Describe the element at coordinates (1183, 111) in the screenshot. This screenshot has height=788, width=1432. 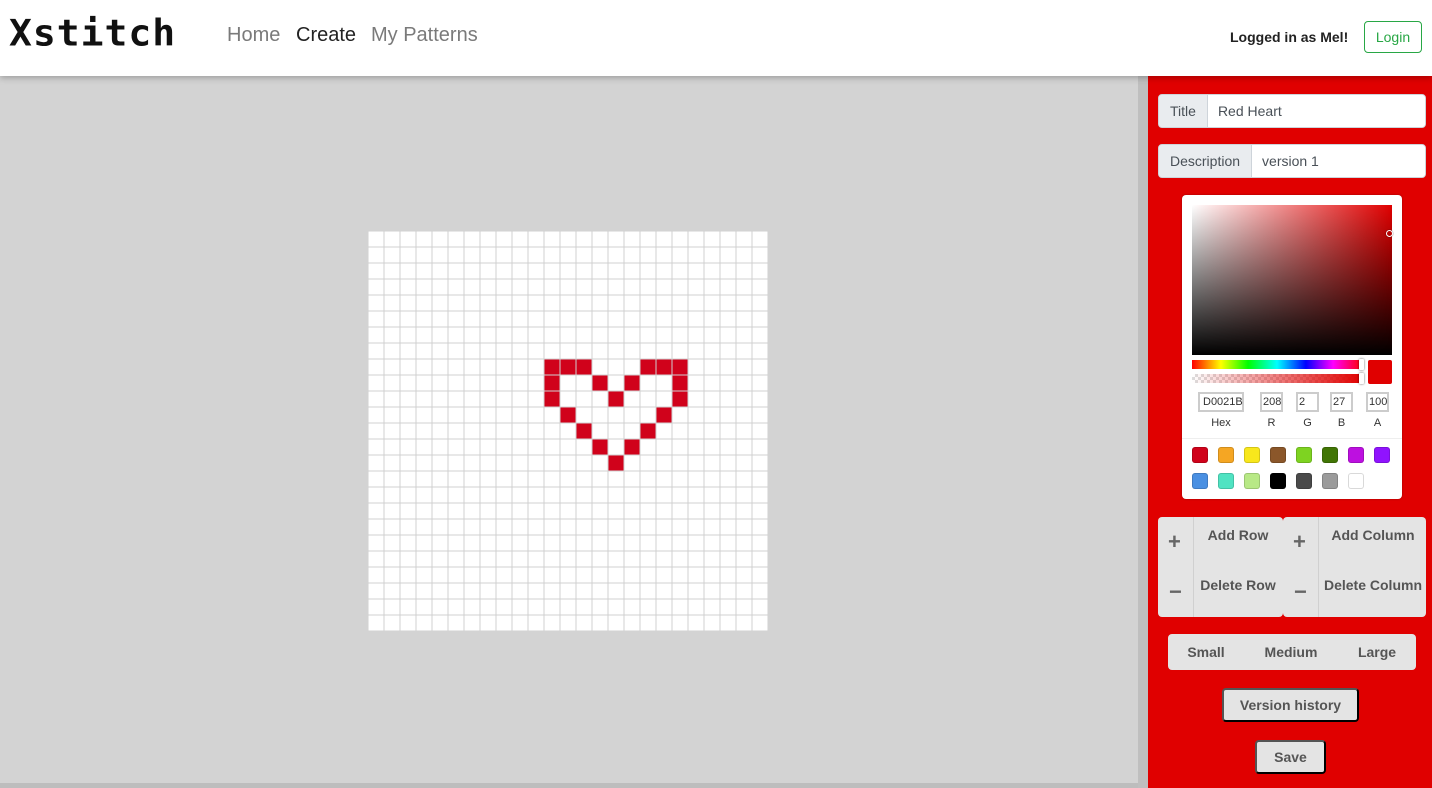
I see `title-label: Title` at that location.